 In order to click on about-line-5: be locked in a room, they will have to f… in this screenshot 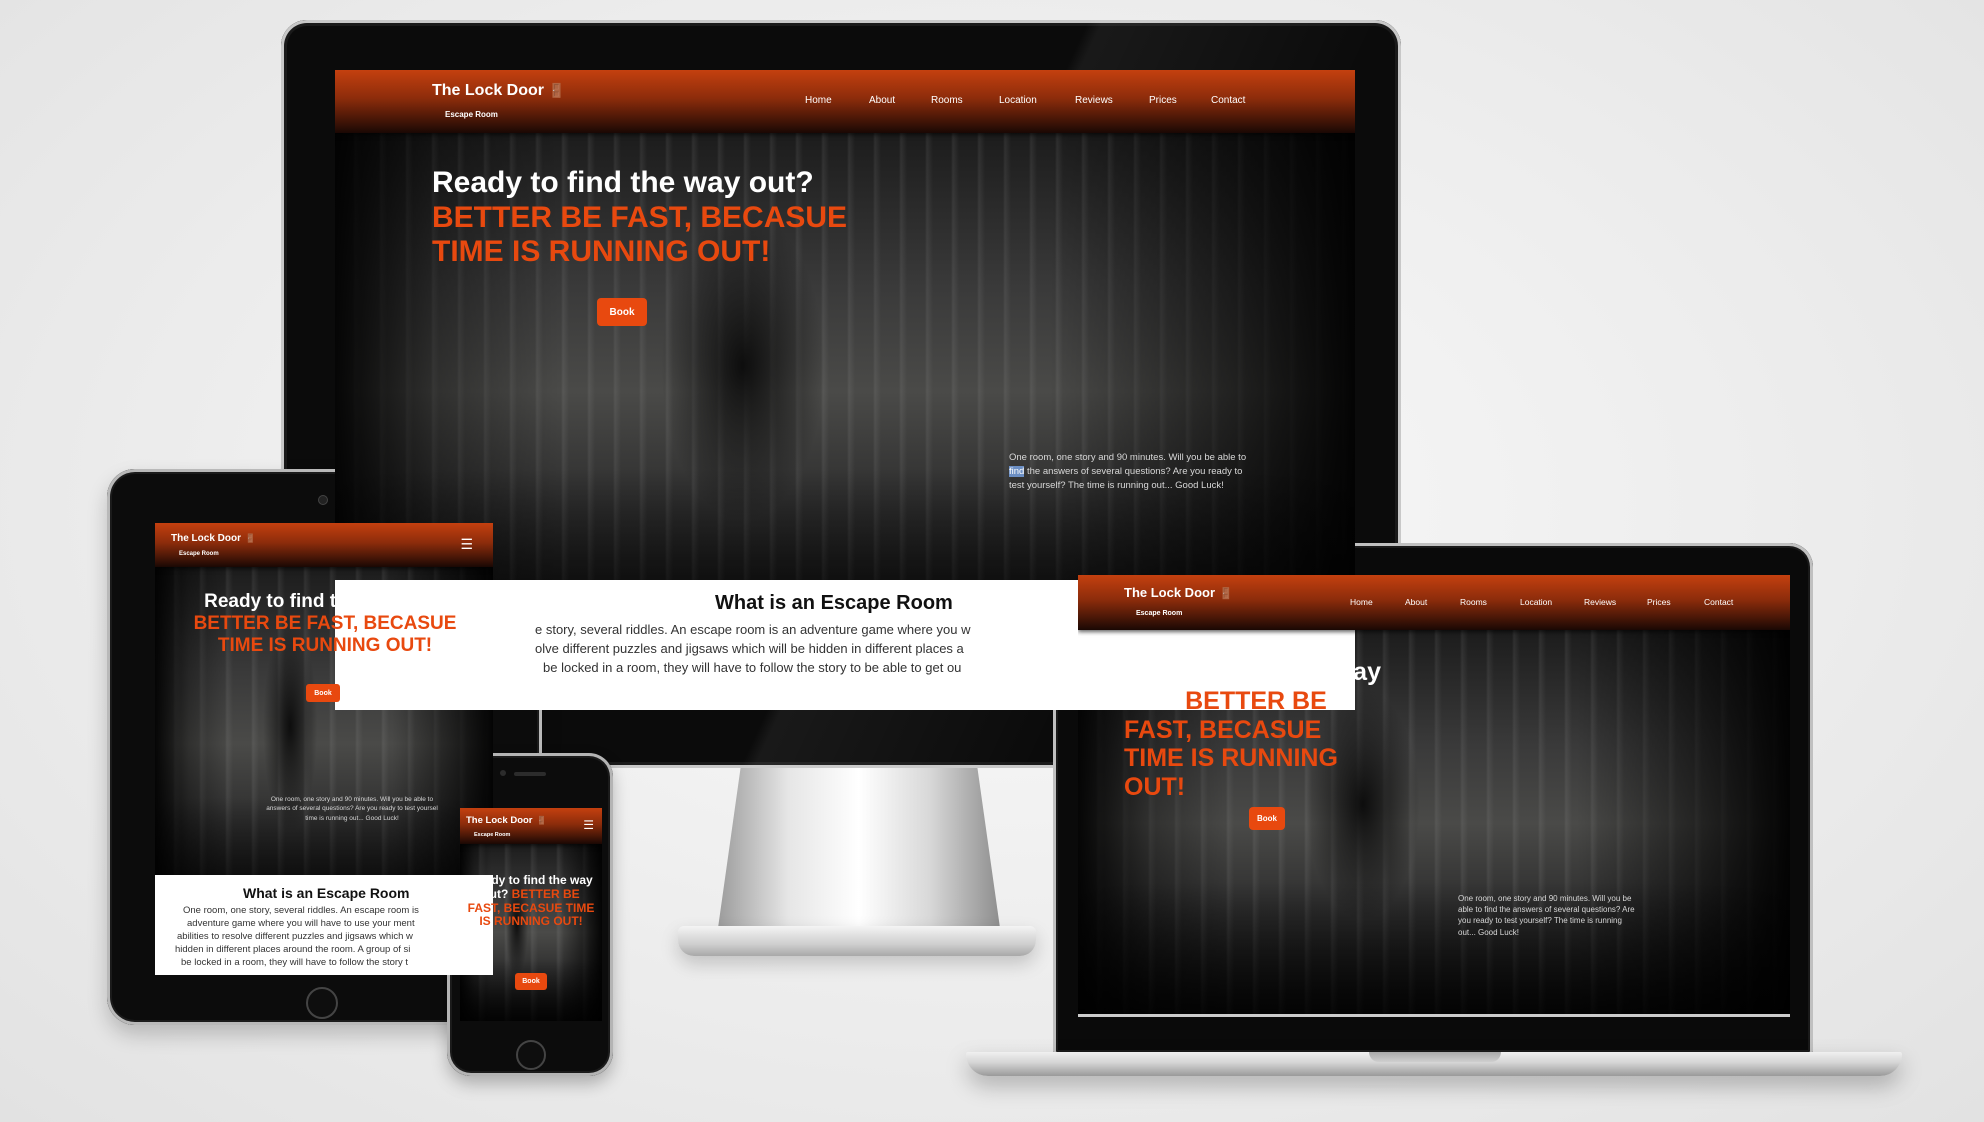, I will do `click(295, 962)`.